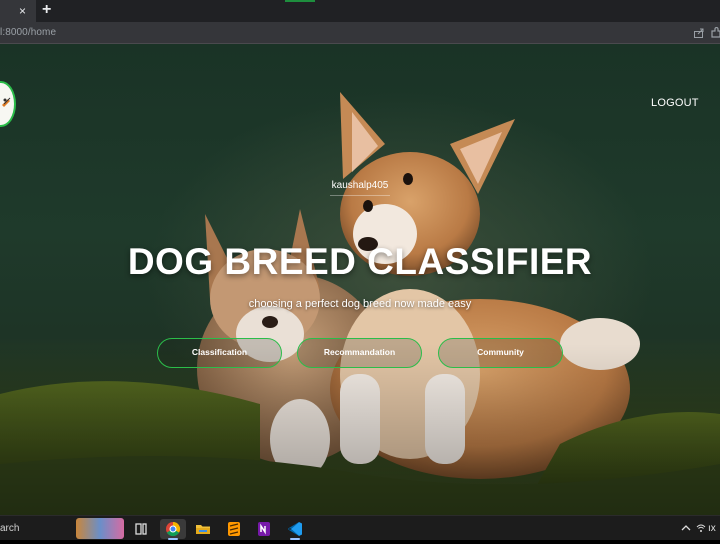  I want to click on browser-tab-bar: × +, so click(360, 11).